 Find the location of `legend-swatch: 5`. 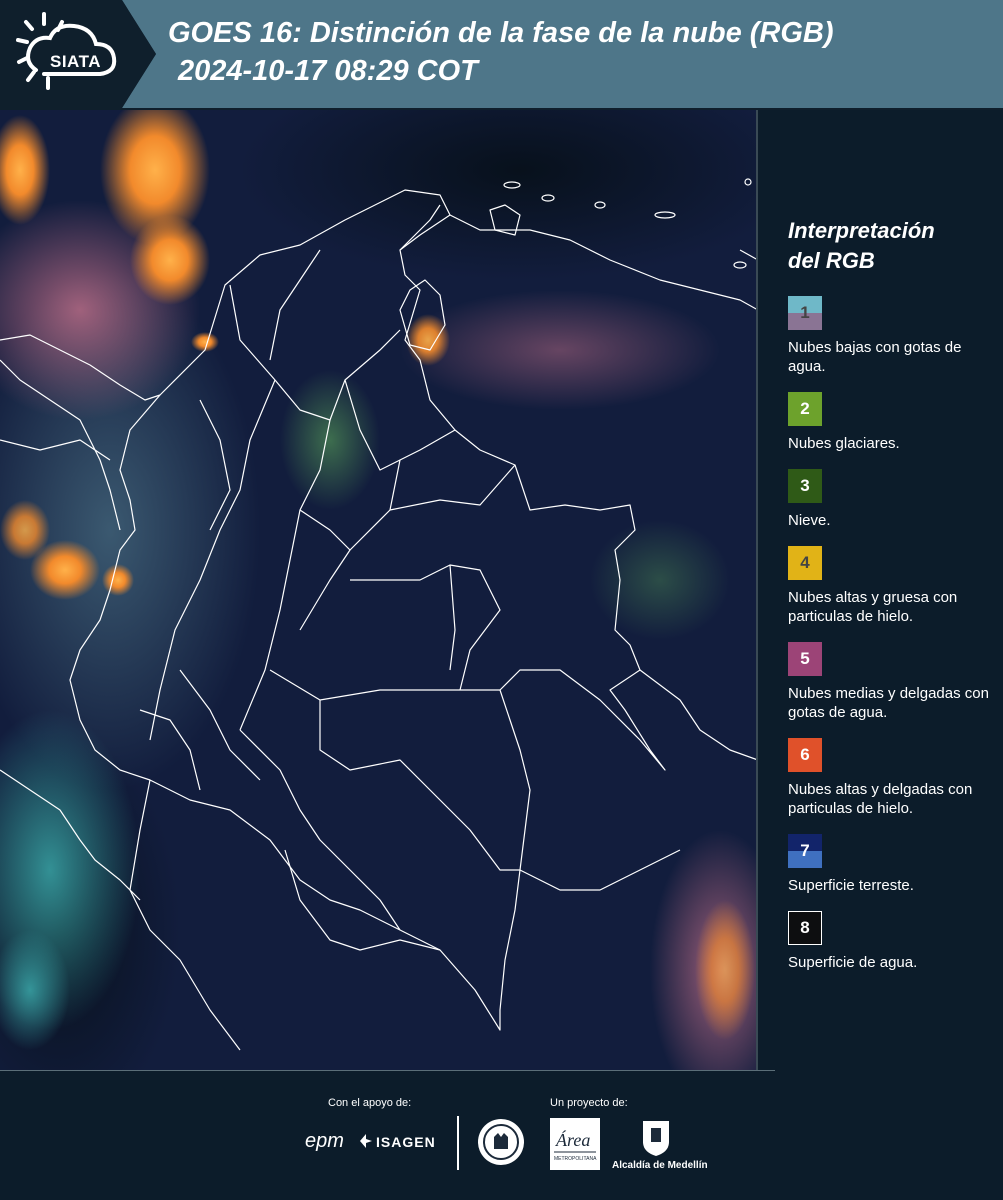

legend-swatch: 5 is located at coordinates (805, 659).